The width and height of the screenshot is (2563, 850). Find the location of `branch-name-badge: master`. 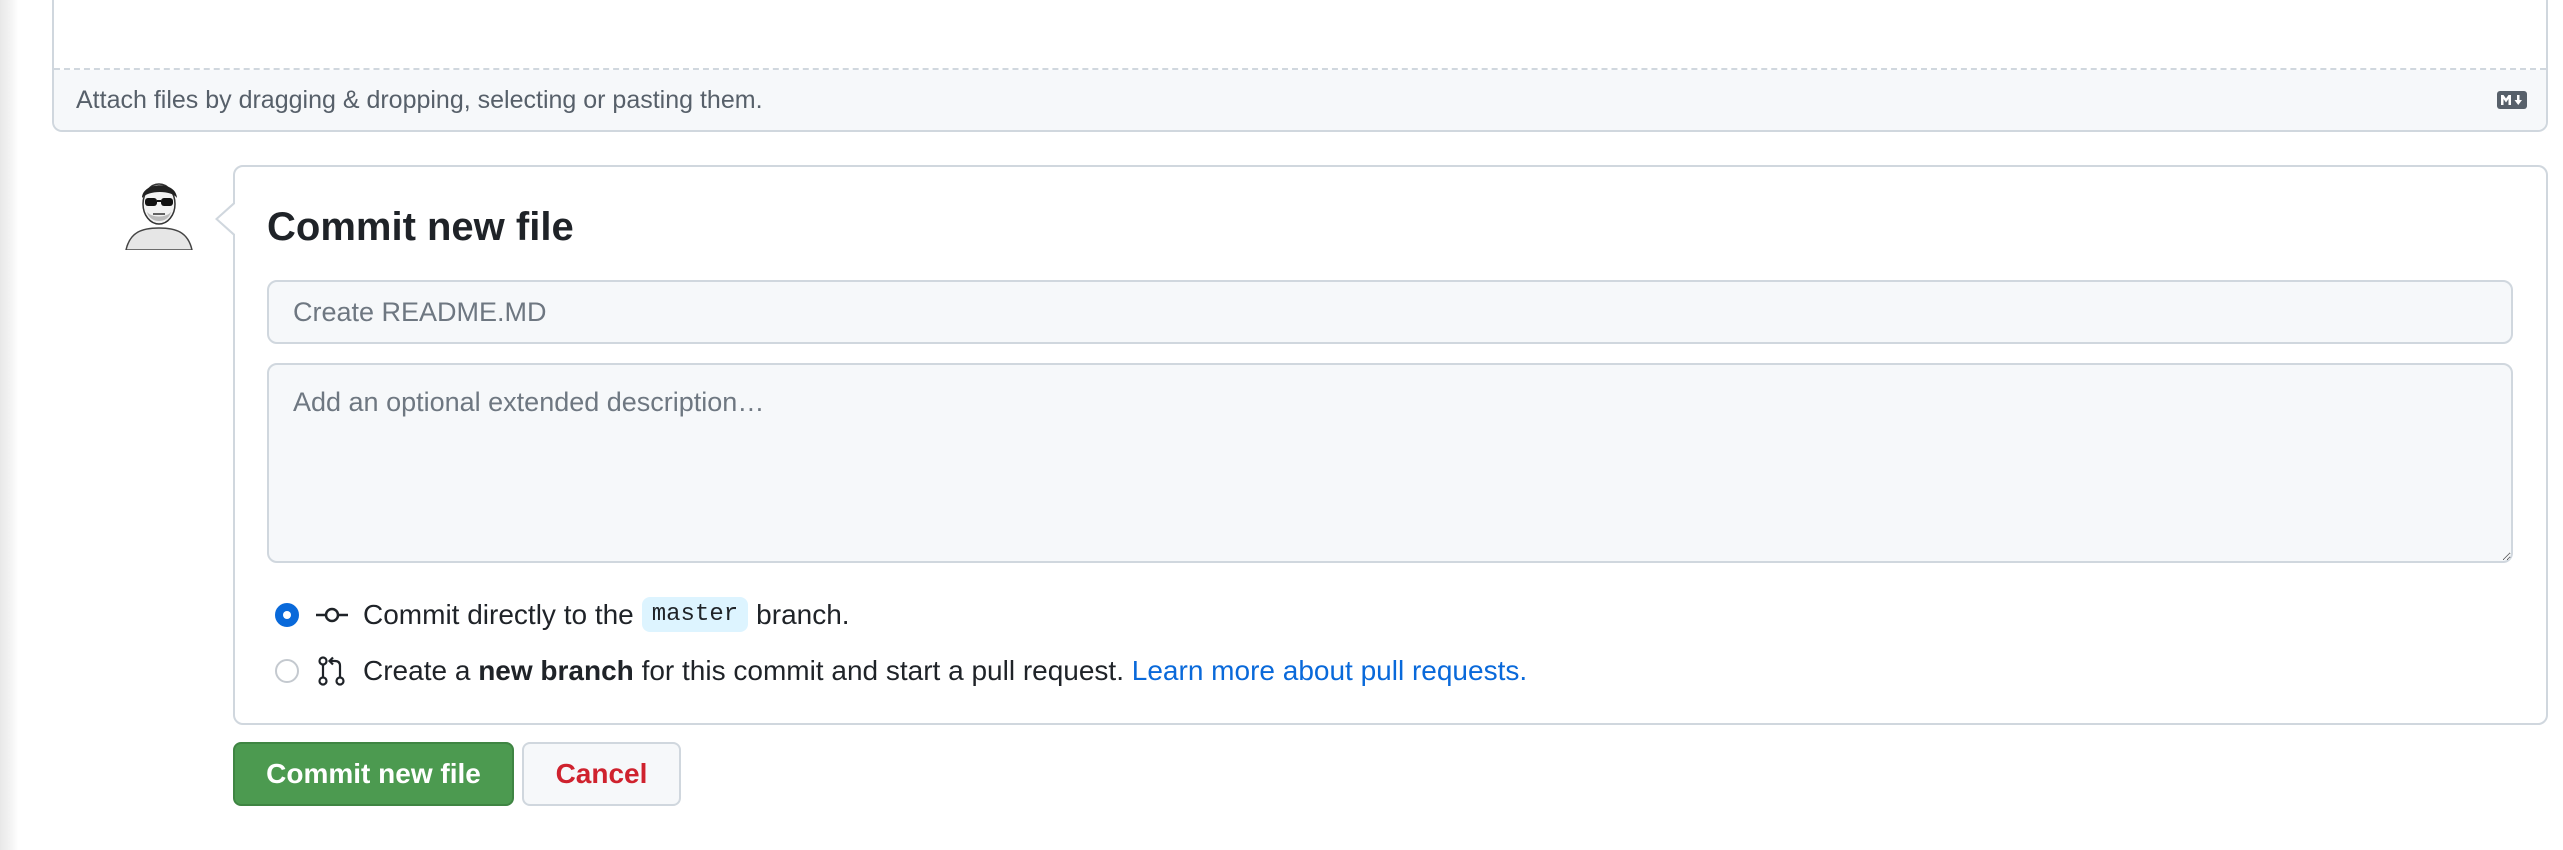

branch-name-badge: master is located at coordinates (695, 614).